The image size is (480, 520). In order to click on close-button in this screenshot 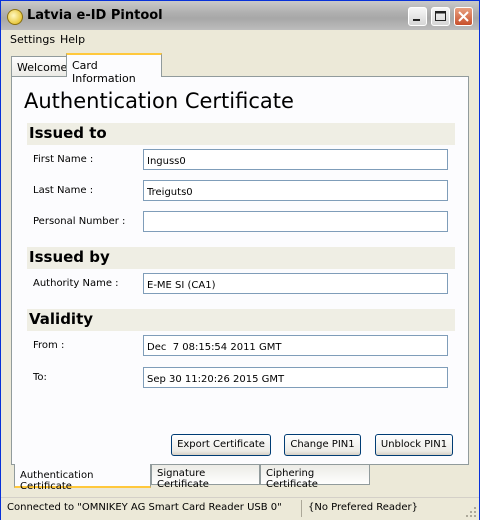, I will do `click(463, 16)`.